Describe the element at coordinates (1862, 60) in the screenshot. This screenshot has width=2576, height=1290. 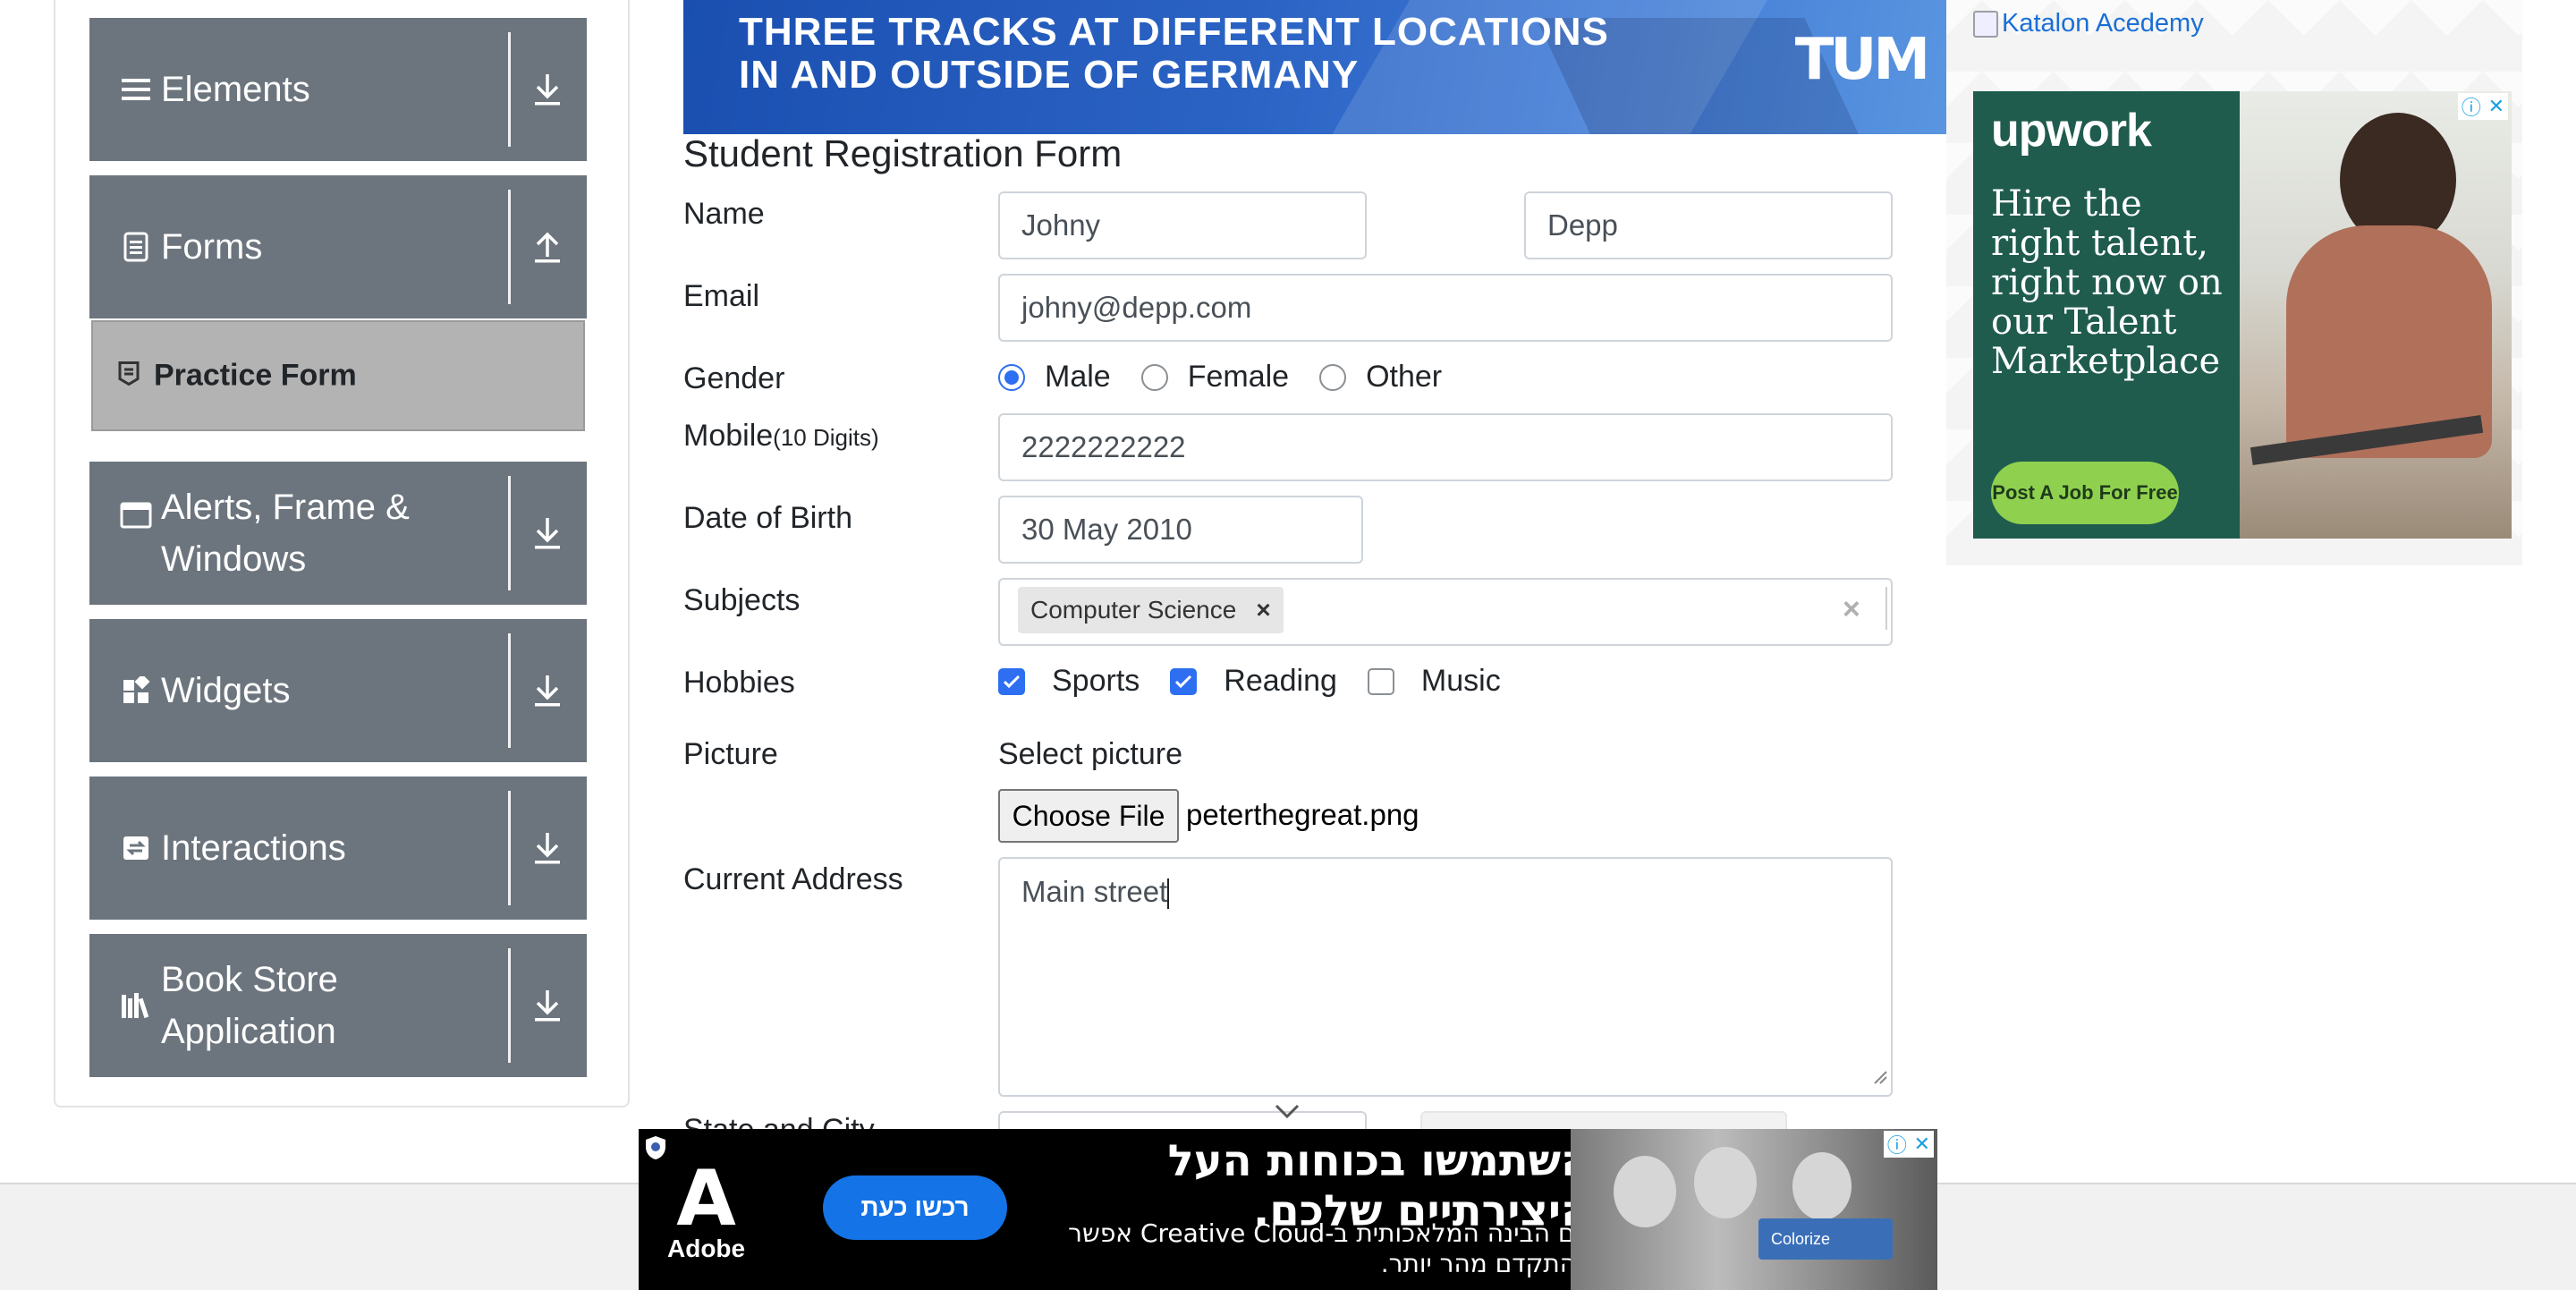
I see `tum-logo: TUM` at that location.